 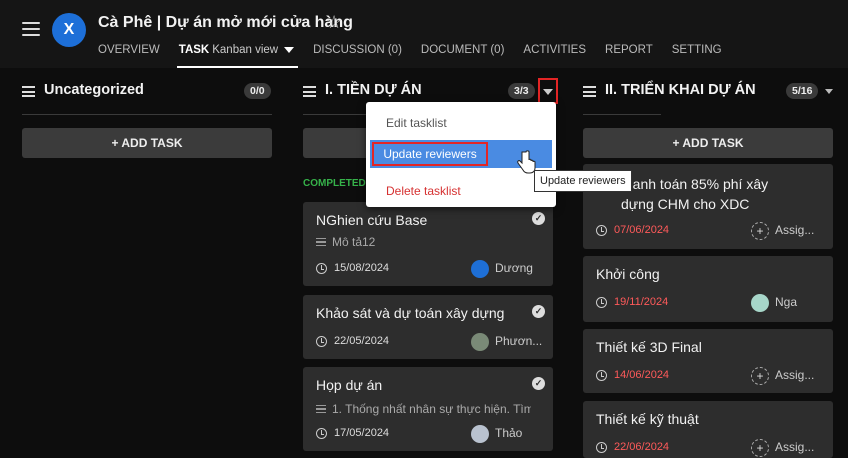 What do you see at coordinates (509, 433) in the screenshot?
I see `assignee-name: Thảo` at bounding box center [509, 433].